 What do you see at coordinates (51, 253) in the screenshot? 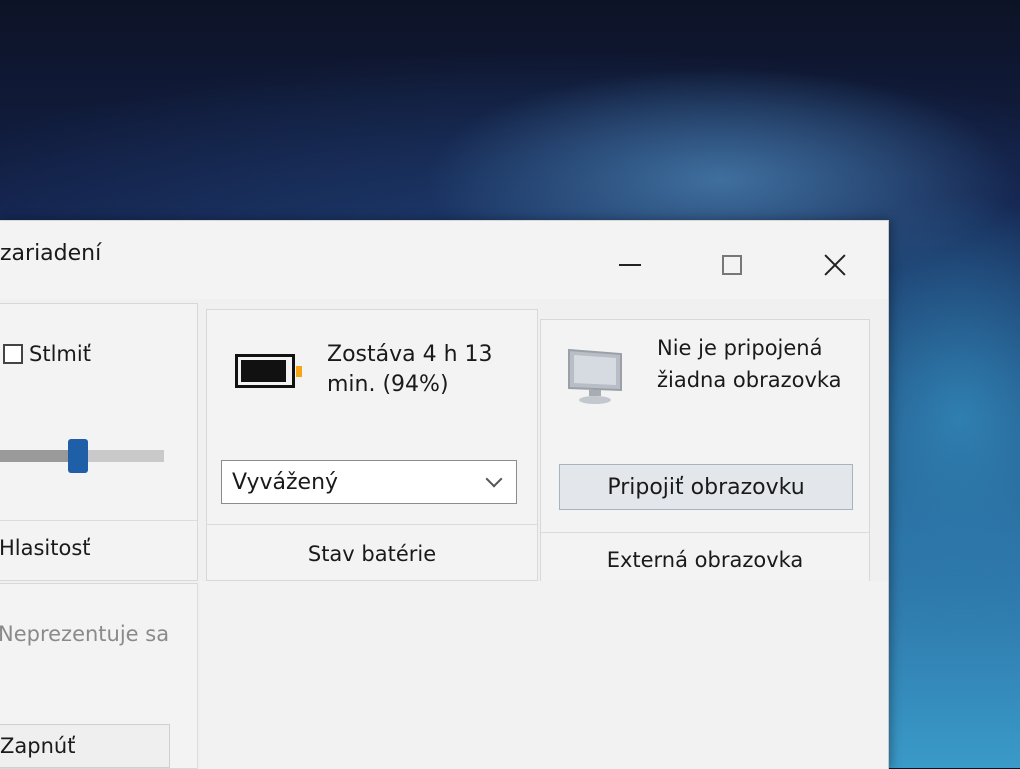
I see `window-title: zariadení` at bounding box center [51, 253].